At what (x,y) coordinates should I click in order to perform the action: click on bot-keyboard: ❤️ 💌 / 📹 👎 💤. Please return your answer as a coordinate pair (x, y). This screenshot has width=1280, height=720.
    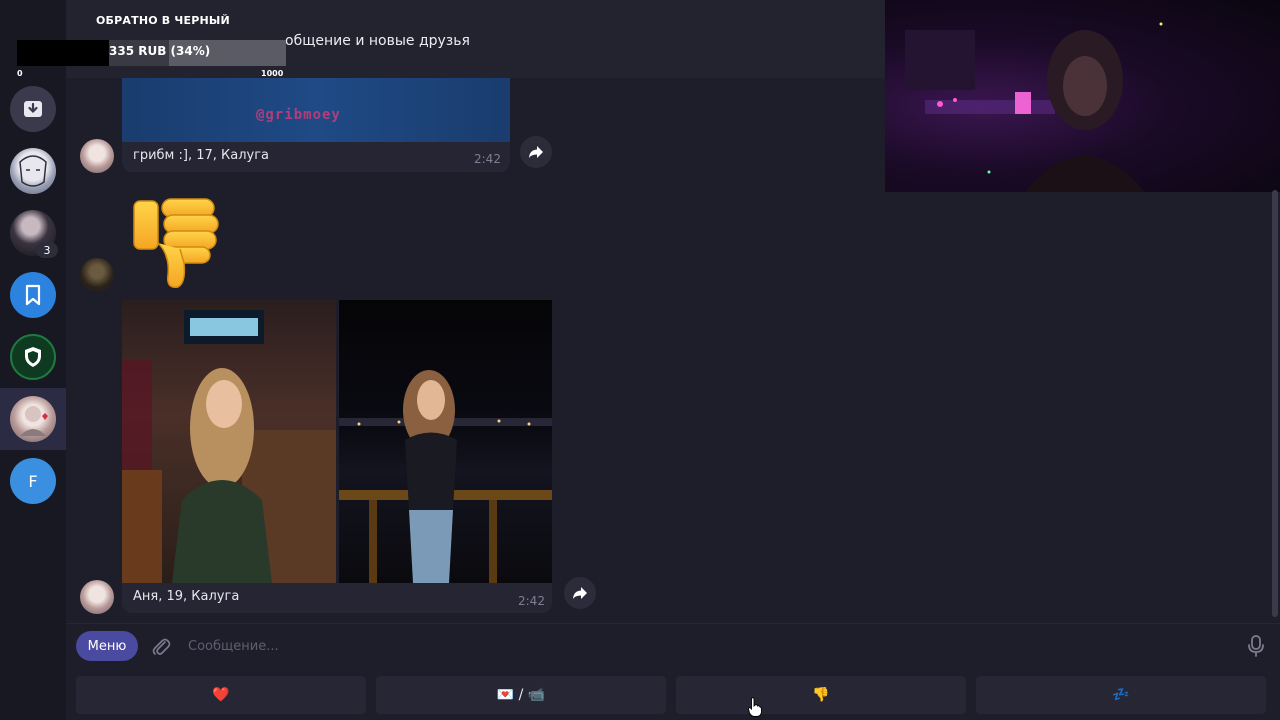
    Looking at the image, I should click on (671, 695).